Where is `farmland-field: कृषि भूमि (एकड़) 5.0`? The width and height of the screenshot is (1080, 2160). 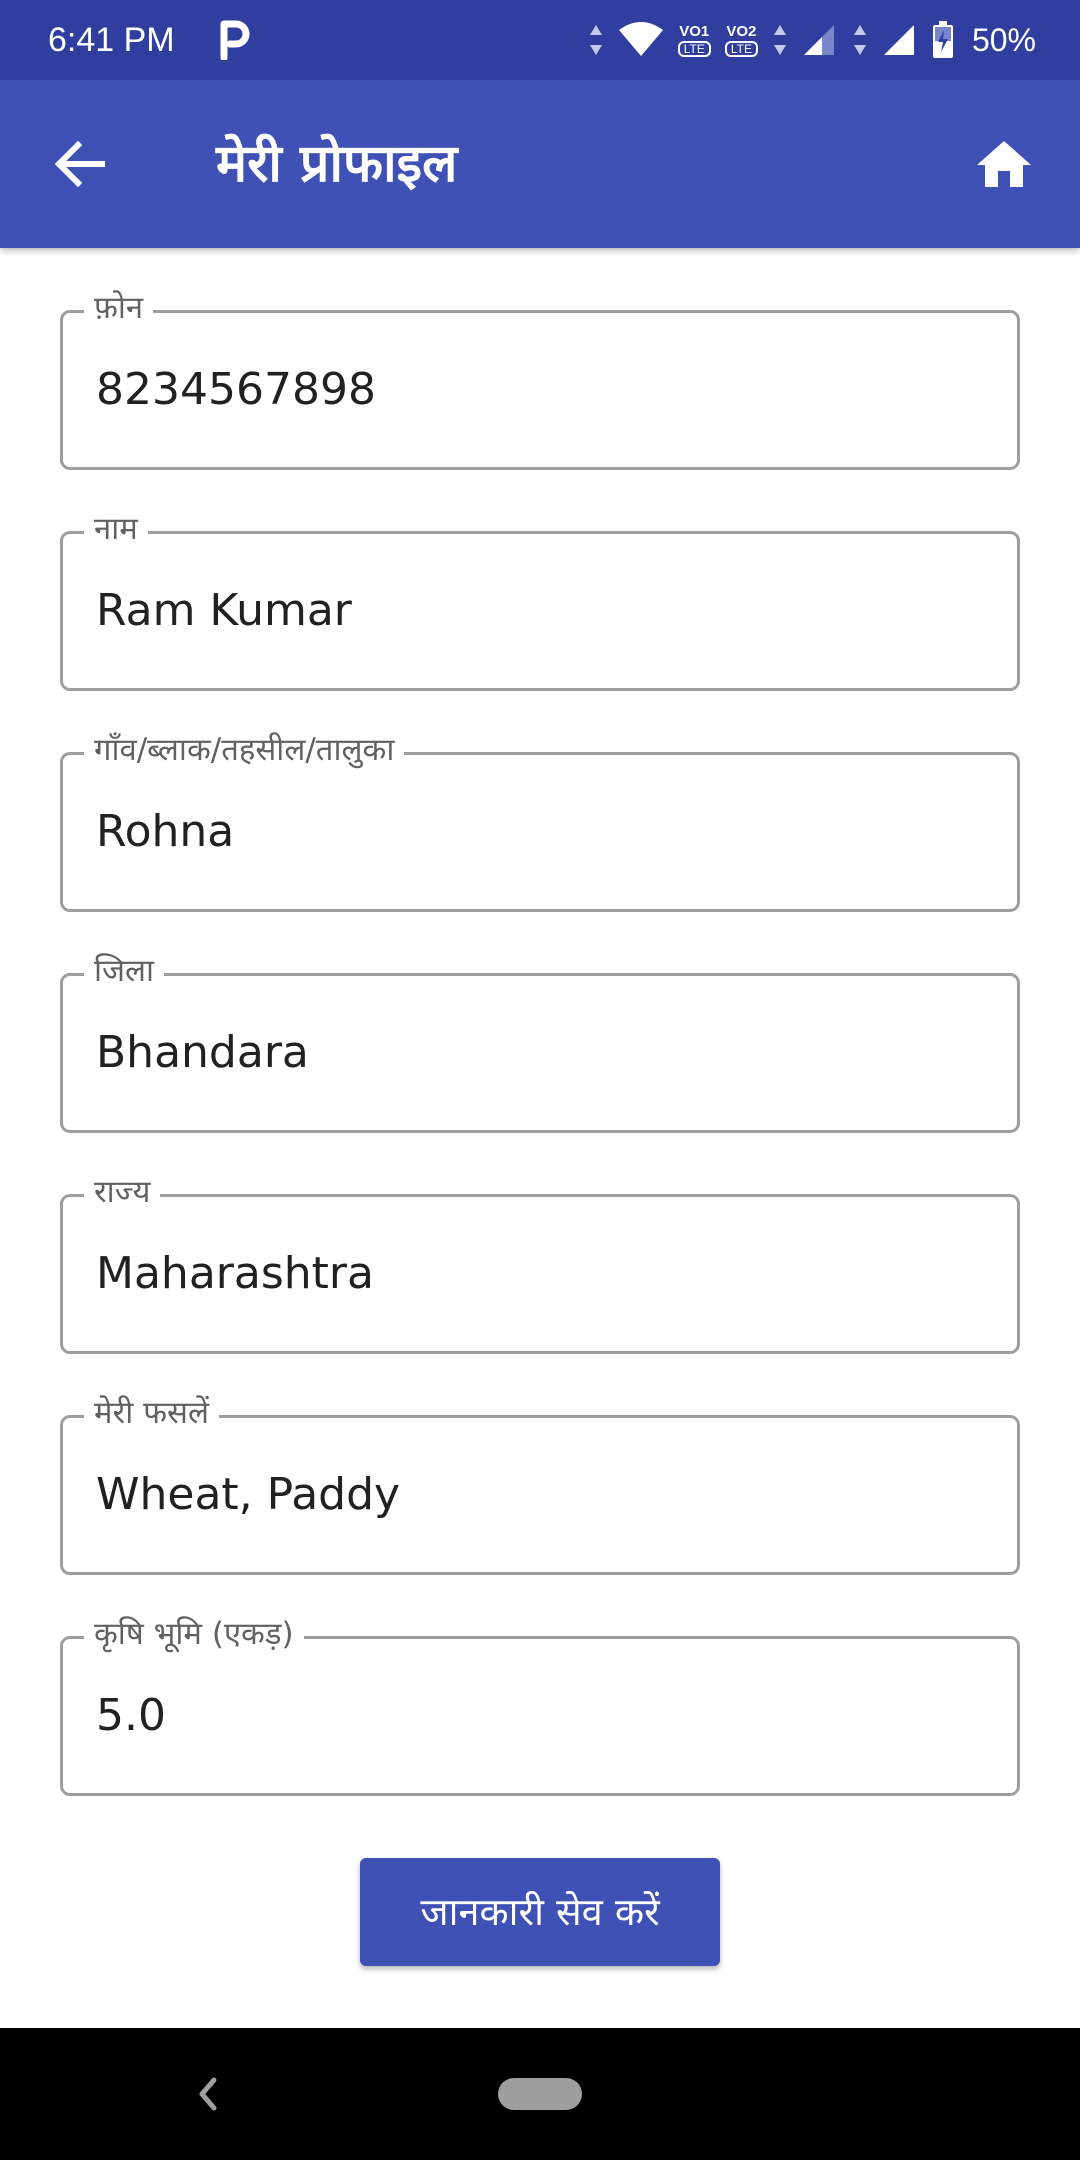
farmland-field: कृषि भूमि (एकड़) 5.0 is located at coordinates (540, 1704).